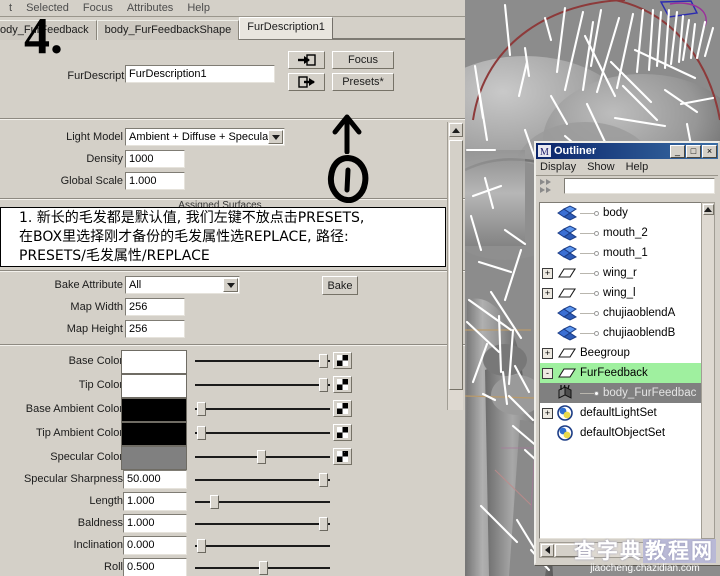 This screenshot has width=720, height=576. What do you see at coordinates (627, 151) in the screenshot?
I see `outliner-titlebar: M Outliner _ □ ×` at bounding box center [627, 151].